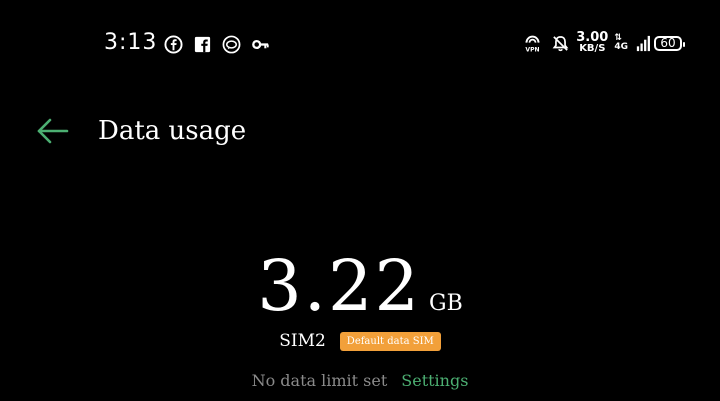  What do you see at coordinates (260, 44) in the screenshot?
I see `key-icon` at bounding box center [260, 44].